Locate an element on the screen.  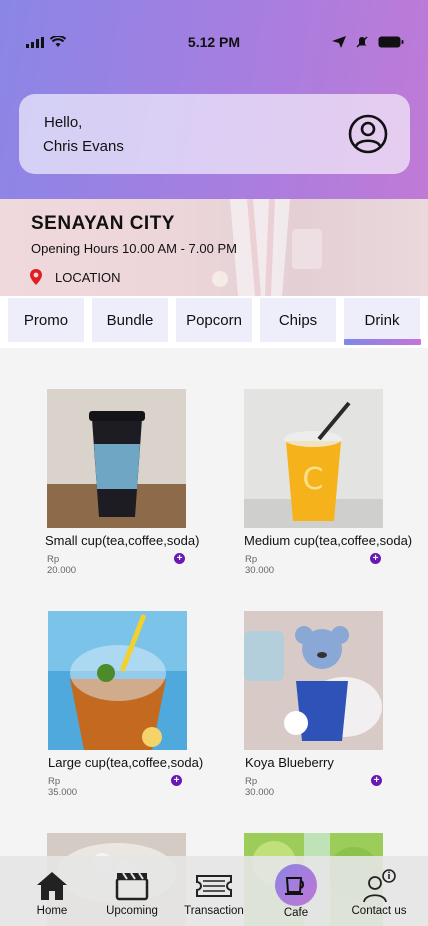
small-cup-image is located at coordinates (116, 458).